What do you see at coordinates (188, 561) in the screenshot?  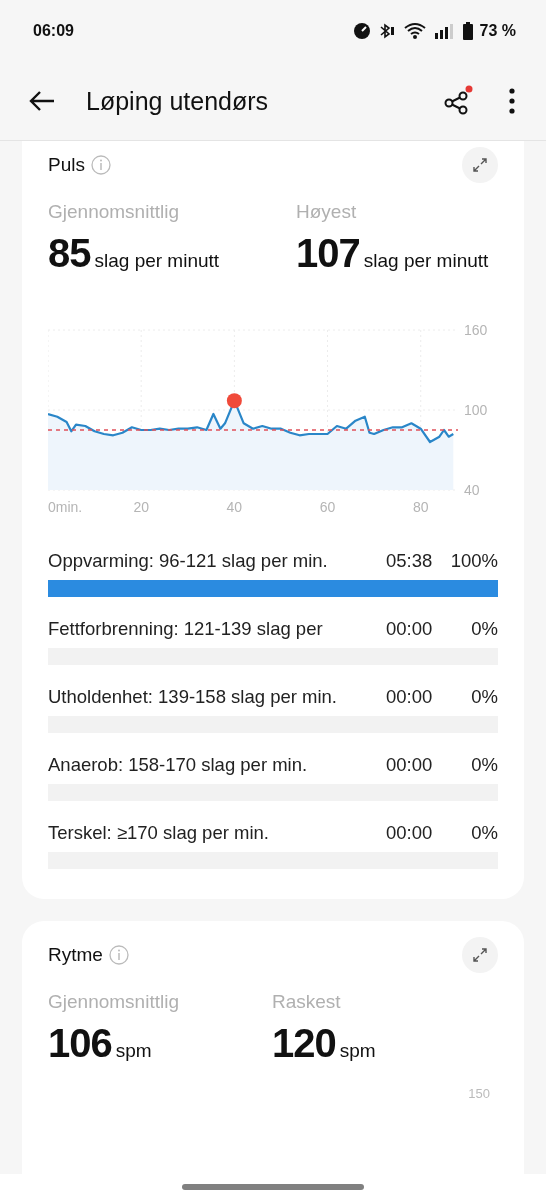 I see `zone-label: Oppvarming: 96-121 slag per min.` at bounding box center [188, 561].